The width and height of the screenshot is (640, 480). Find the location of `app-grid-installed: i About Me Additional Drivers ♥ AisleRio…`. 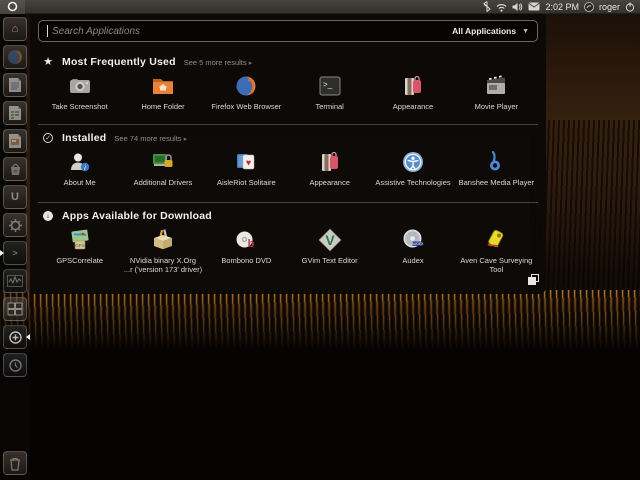

app-grid-installed: i About Me Additional Drivers ♥ AisleRio… is located at coordinates (288, 171).